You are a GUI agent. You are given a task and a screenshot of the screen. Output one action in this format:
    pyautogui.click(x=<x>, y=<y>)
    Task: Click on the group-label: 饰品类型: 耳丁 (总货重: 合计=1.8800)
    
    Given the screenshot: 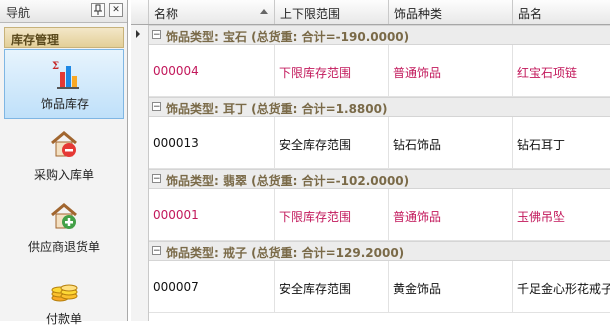 What is the action you would take?
    pyautogui.click(x=277, y=109)
    